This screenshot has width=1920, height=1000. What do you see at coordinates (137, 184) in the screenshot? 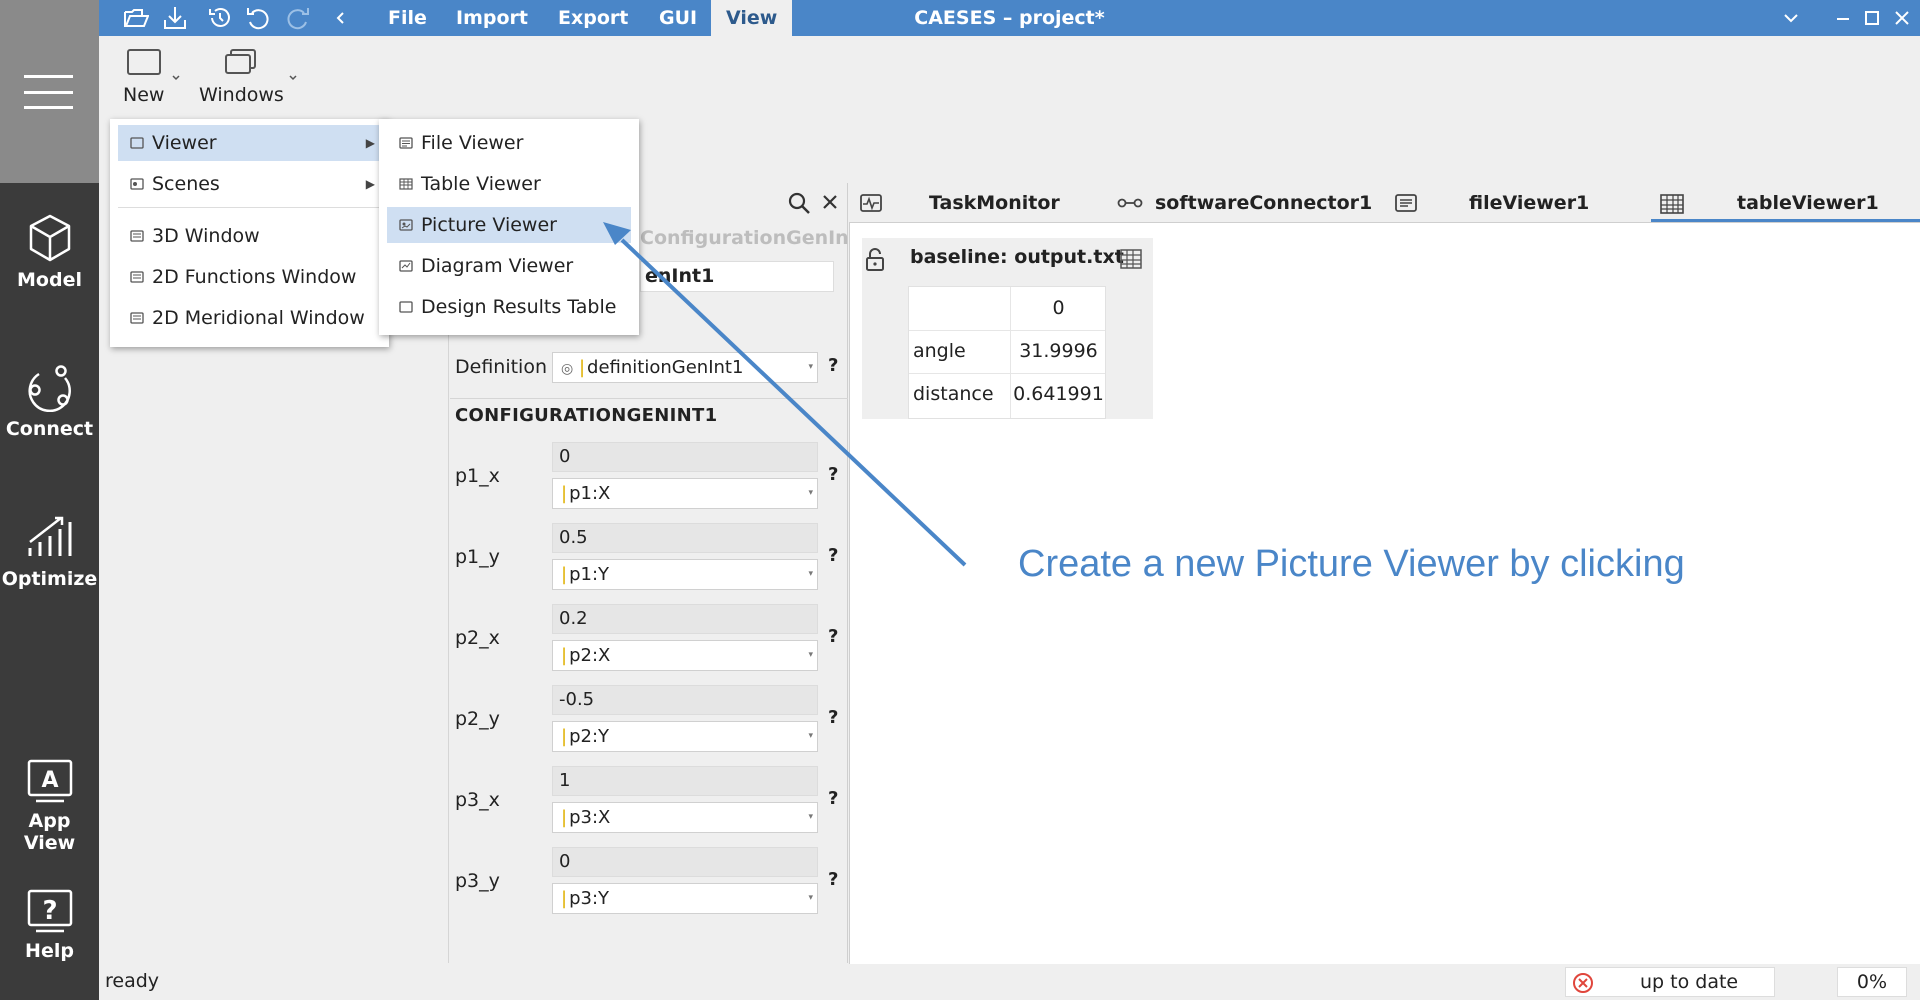
I see `scenes-icon` at bounding box center [137, 184].